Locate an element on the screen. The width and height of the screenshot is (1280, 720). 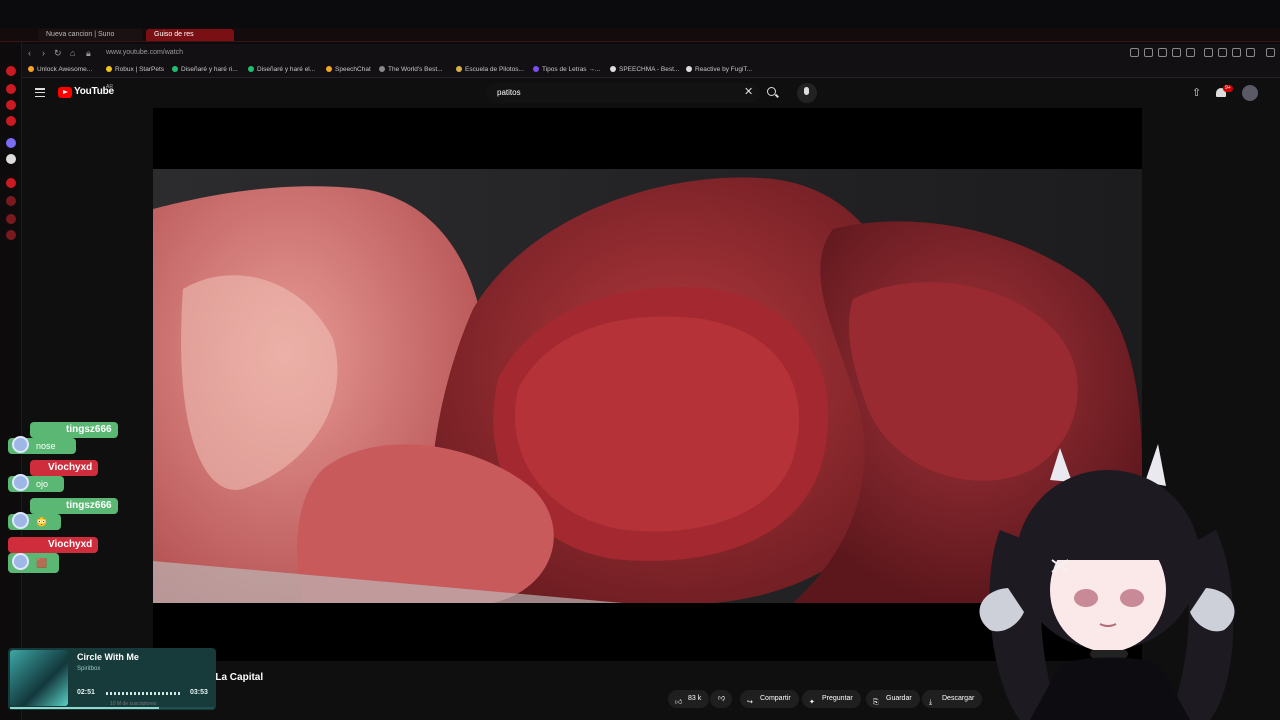
x-icon is located at coordinates (11, 159).